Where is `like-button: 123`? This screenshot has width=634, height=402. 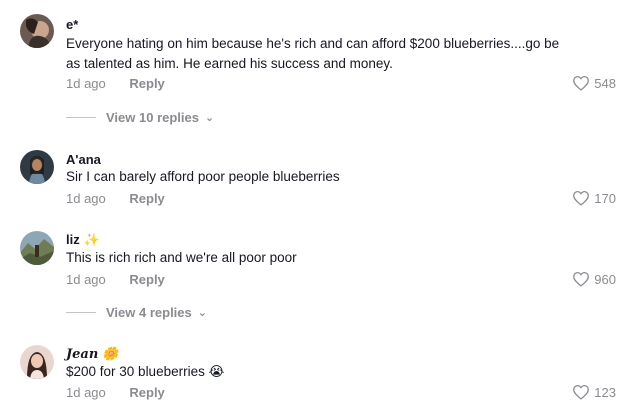
like-button: 123 is located at coordinates (594, 392).